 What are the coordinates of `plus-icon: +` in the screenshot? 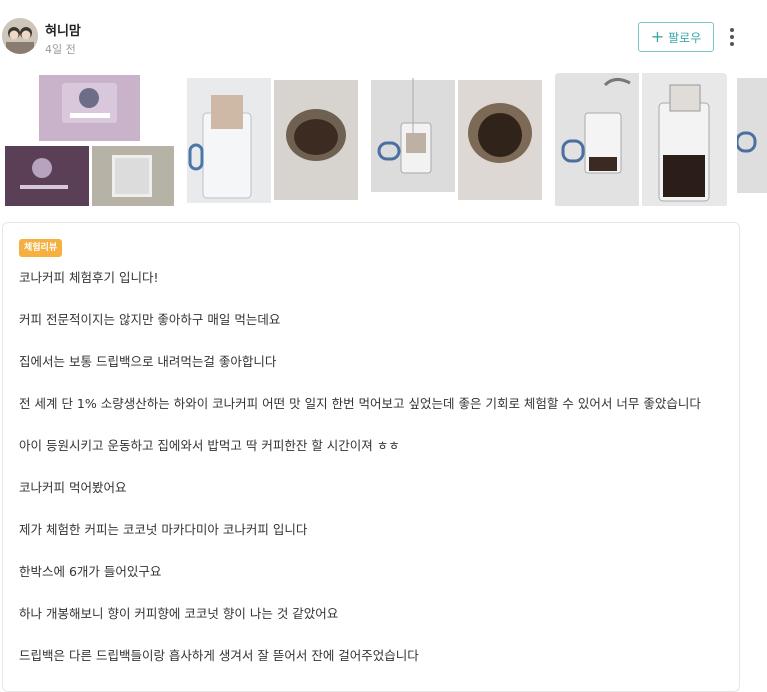 It's located at (657, 36).